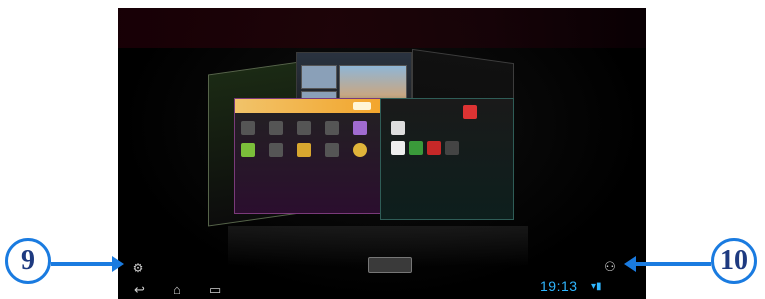 The image size is (765, 299). I want to click on app-grid, so click(306, 139).